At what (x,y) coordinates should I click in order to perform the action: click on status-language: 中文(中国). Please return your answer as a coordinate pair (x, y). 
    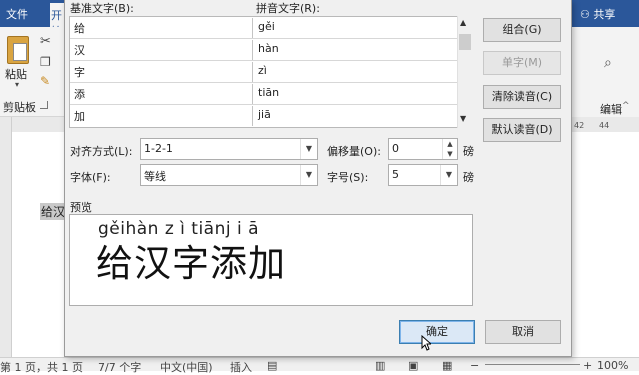
    Looking at the image, I should click on (186, 367).